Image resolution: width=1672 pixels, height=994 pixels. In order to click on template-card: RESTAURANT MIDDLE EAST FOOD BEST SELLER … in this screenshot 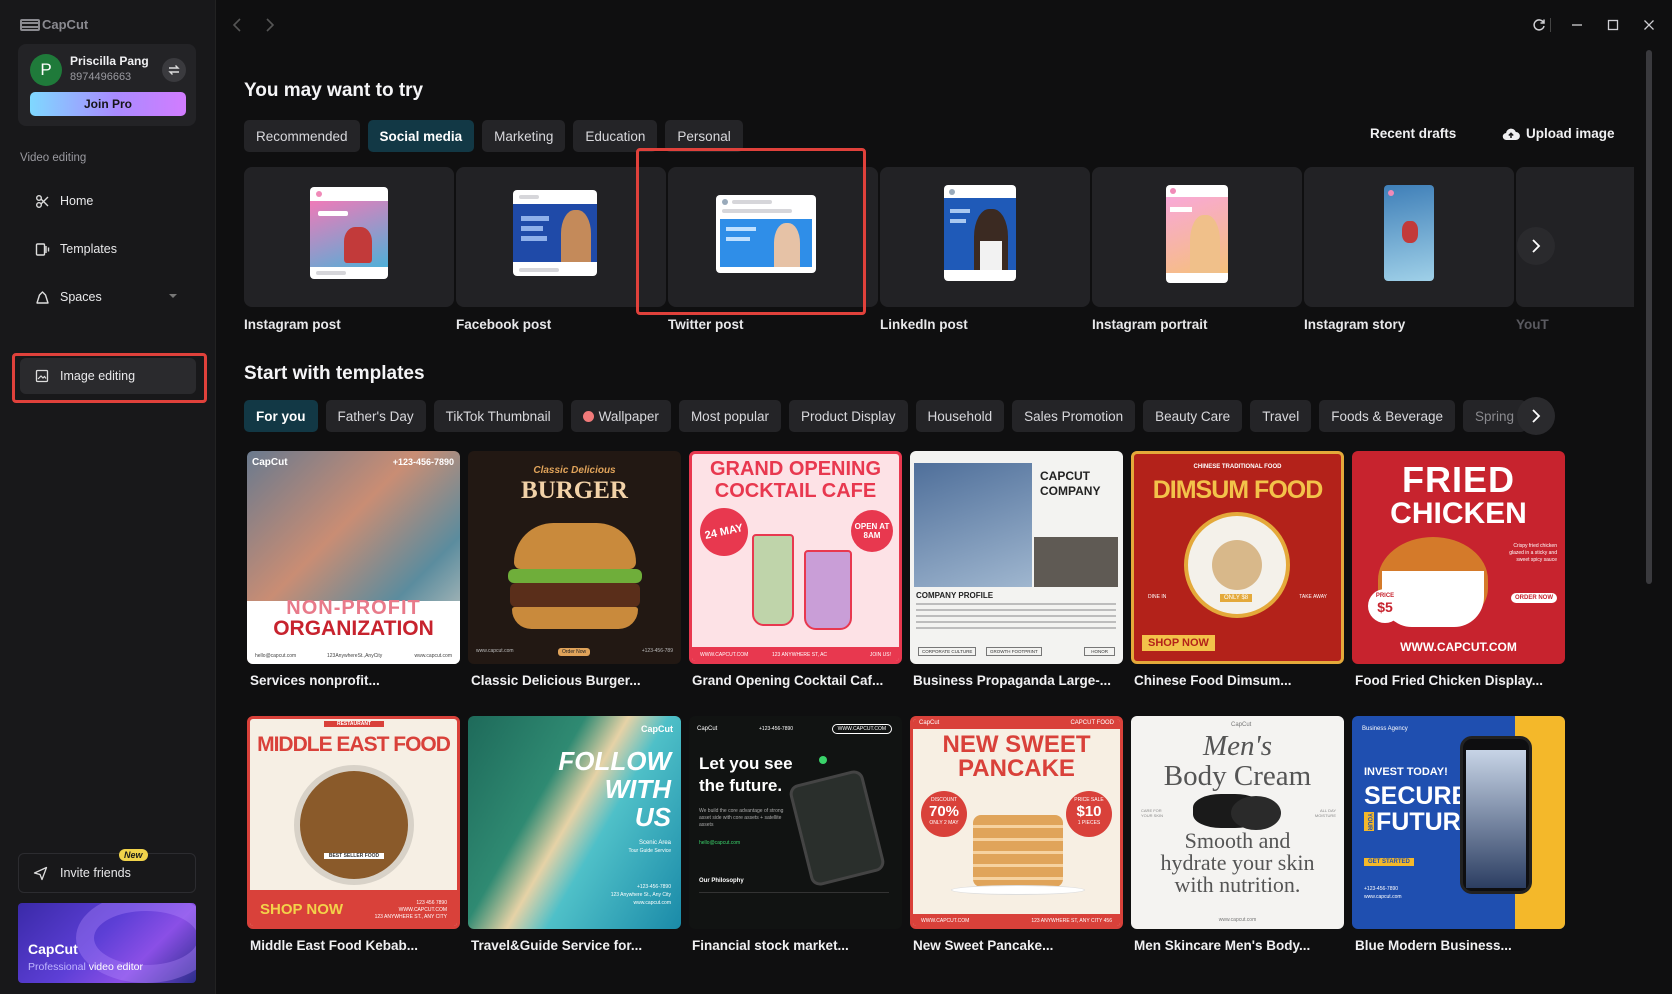, I will do `click(353, 834)`.